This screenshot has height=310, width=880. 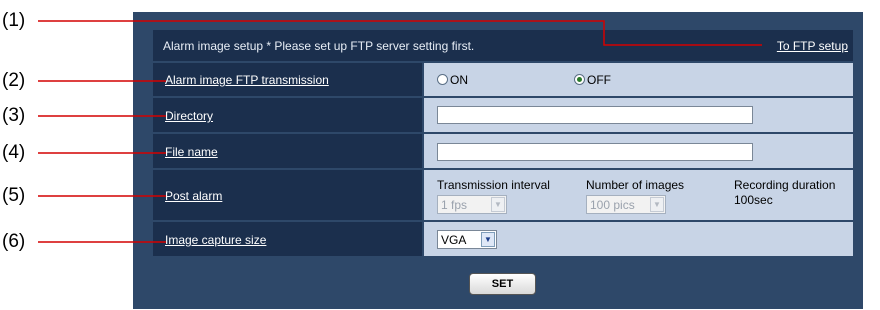 What do you see at coordinates (459, 80) in the screenshot?
I see `radio-on-label: ON` at bounding box center [459, 80].